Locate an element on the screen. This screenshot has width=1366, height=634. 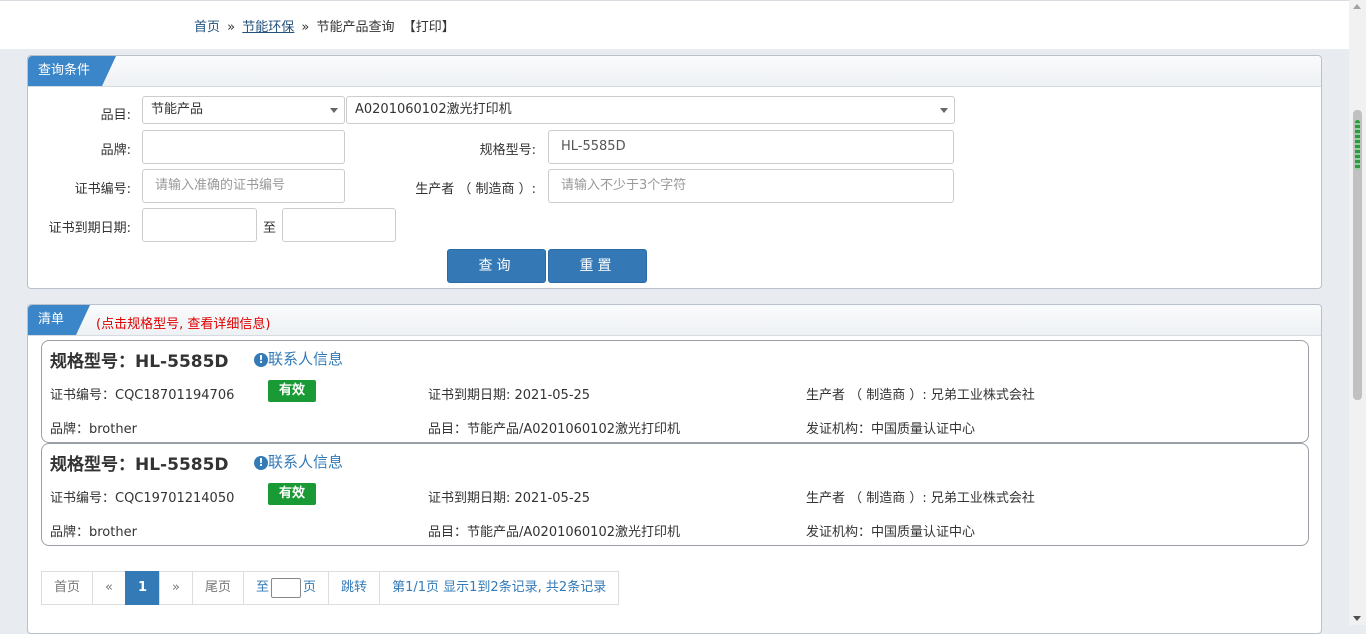
query-panel-title: 查询条件 is located at coordinates (72, 71).